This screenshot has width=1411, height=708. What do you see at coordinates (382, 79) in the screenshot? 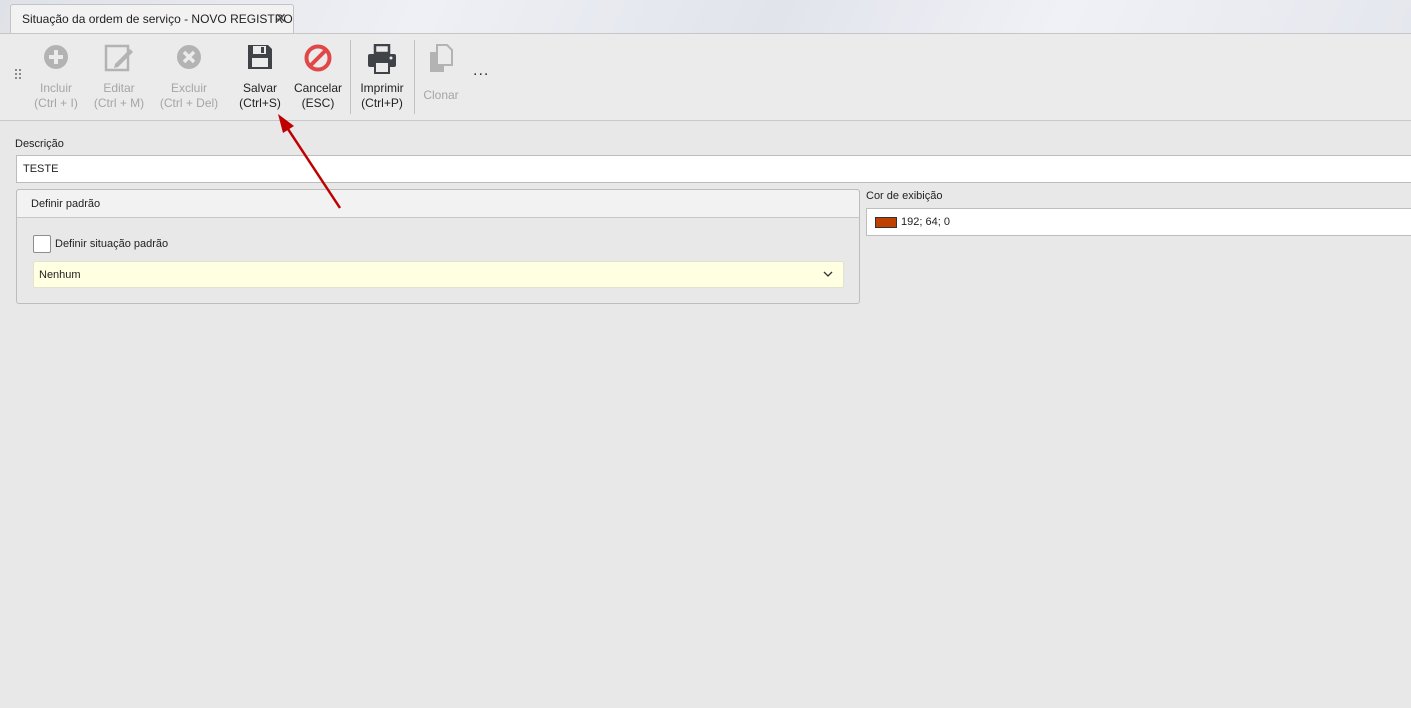
I see `imprimir-button: Imprimir (Ctrl+P)` at bounding box center [382, 79].